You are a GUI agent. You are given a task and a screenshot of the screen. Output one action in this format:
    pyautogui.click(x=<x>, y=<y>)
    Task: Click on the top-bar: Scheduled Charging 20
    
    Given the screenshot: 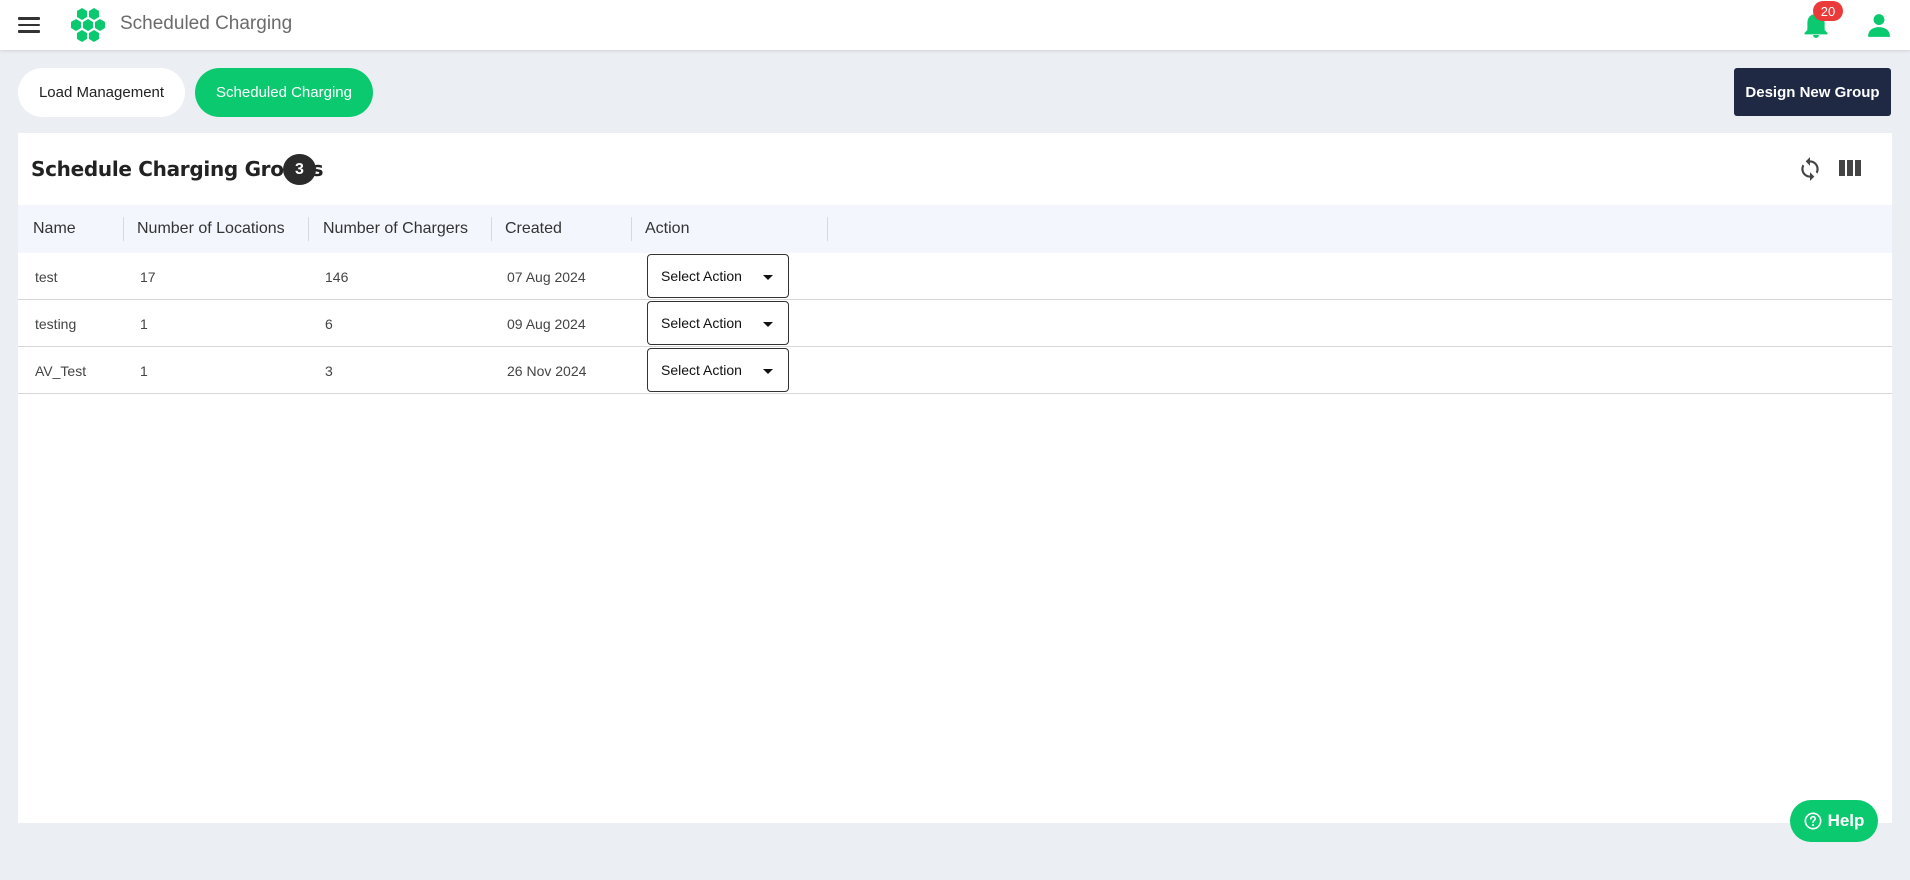 What is the action you would take?
    pyautogui.click(x=955, y=25)
    